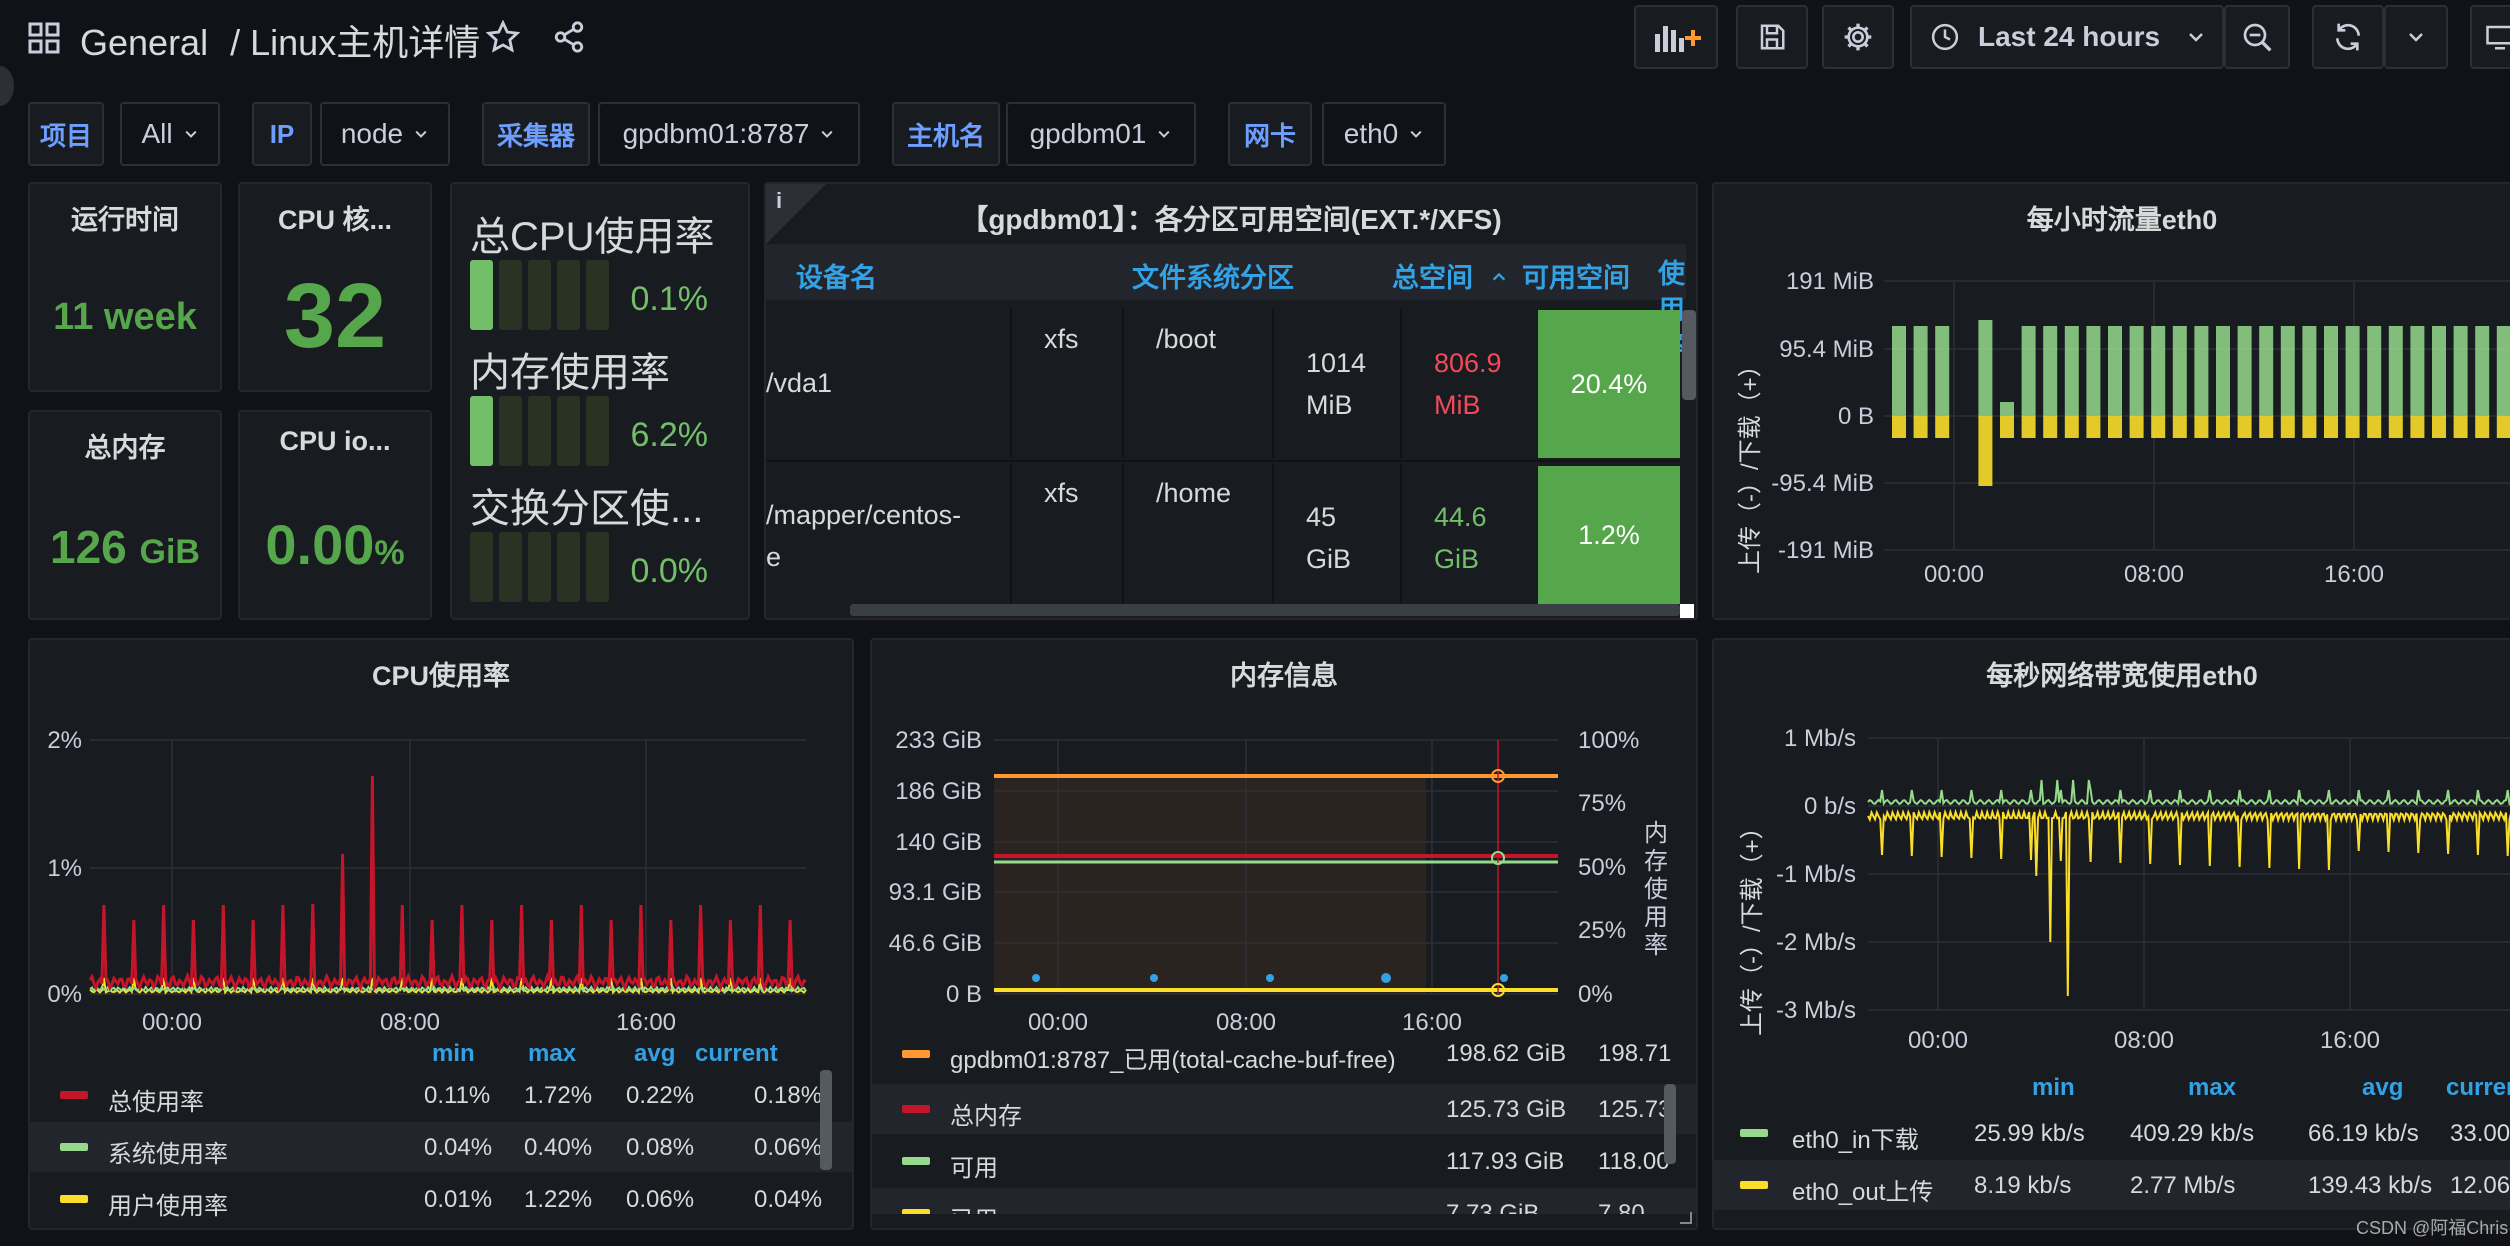  What do you see at coordinates (974, 1168) in the screenshot?
I see `legend-name: 可用` at bounding box center [974, 1168].